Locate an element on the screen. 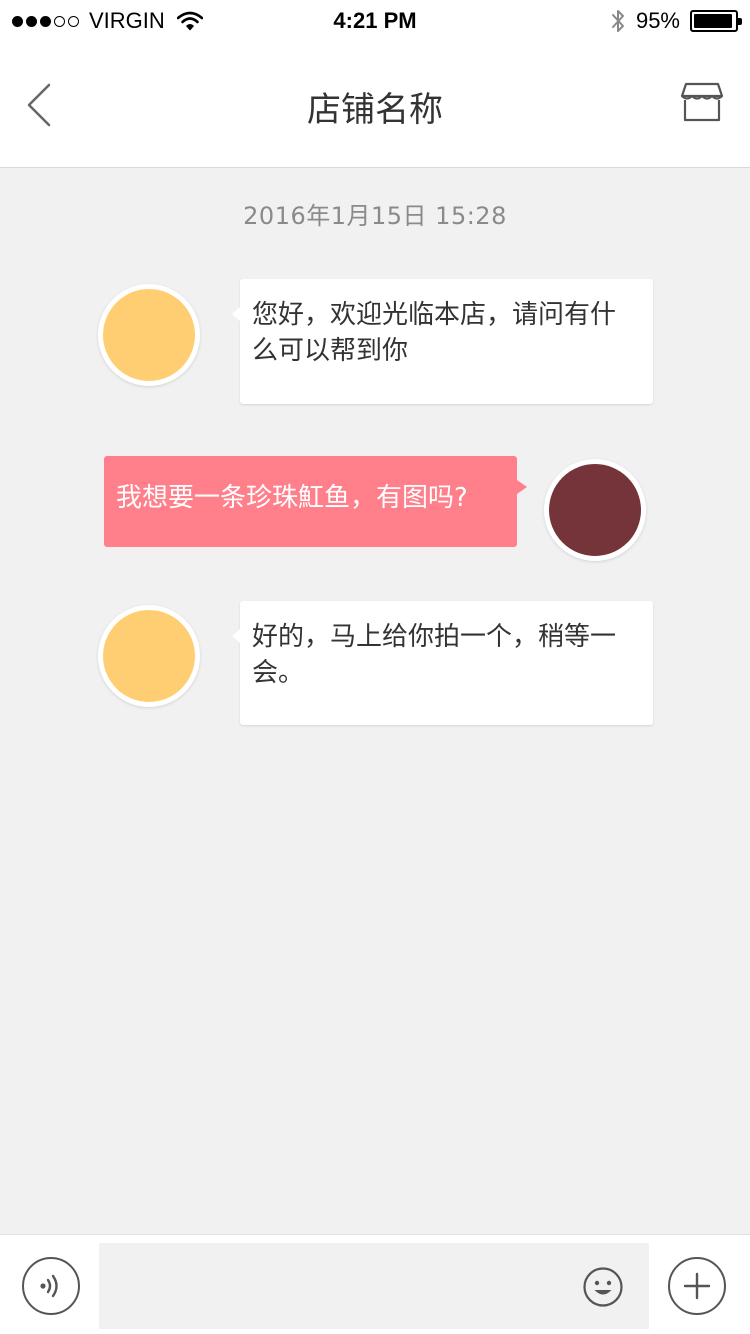 The height and width of the screenshot is (1334, 750). voice-icon is located at coordinates (49, 1286).